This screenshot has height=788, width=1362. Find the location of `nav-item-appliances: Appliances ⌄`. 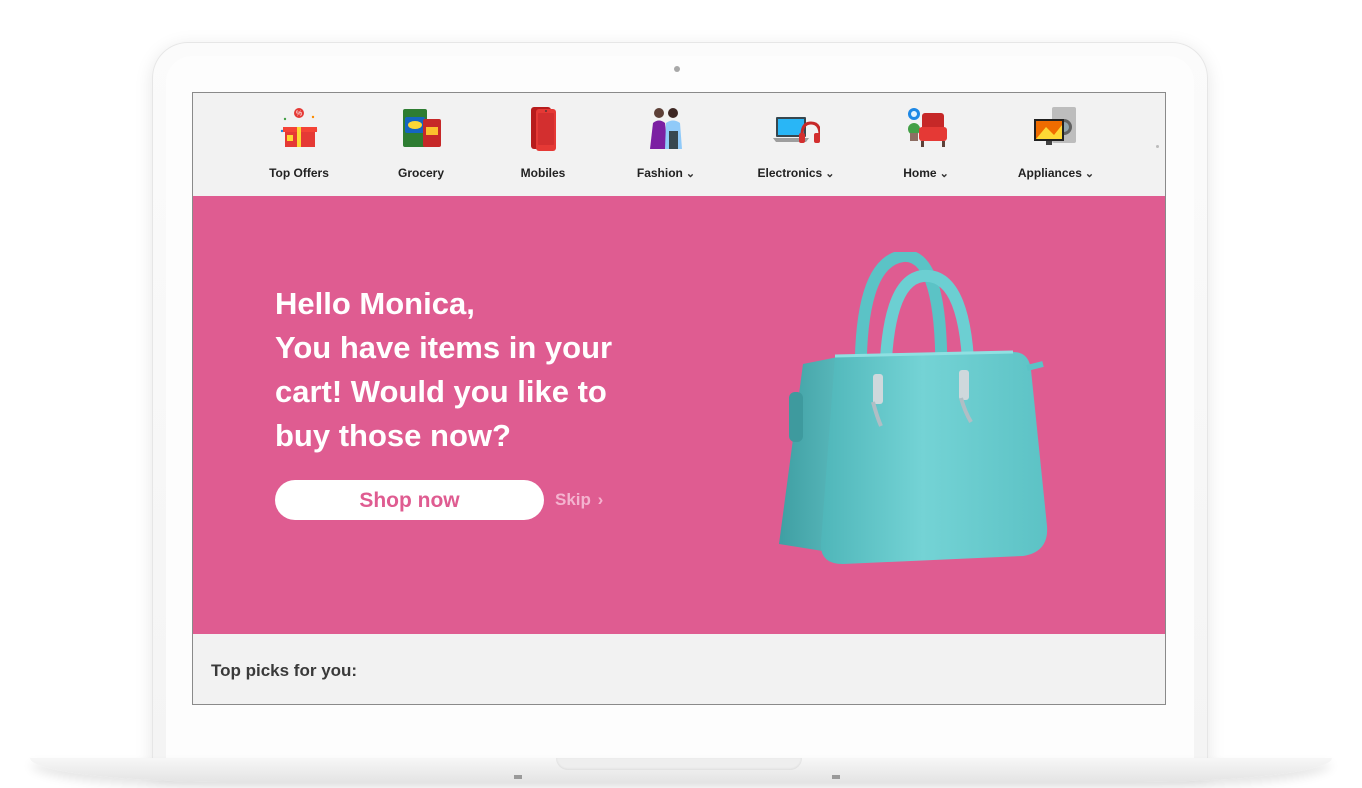

nav-item-appliances: Appliances ⌄ is located at coordinates (1056, 148).